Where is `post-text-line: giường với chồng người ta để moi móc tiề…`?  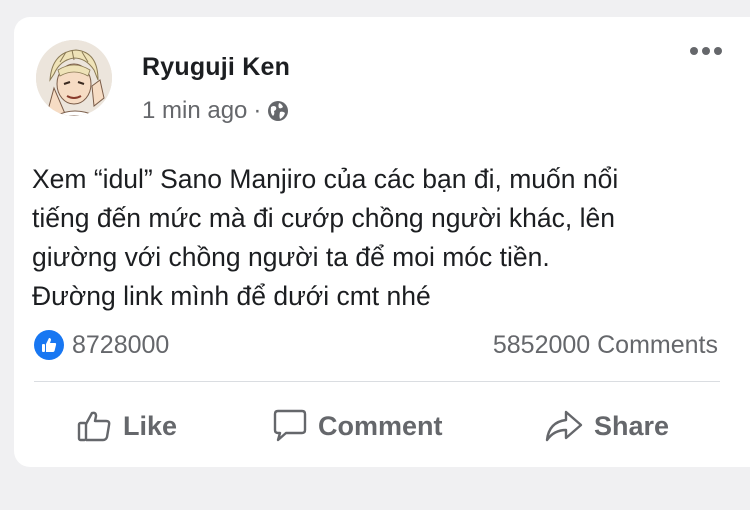 post-text-line: giường với chồng người ta để moi móc tiề… is located at coordinates (291, 257).